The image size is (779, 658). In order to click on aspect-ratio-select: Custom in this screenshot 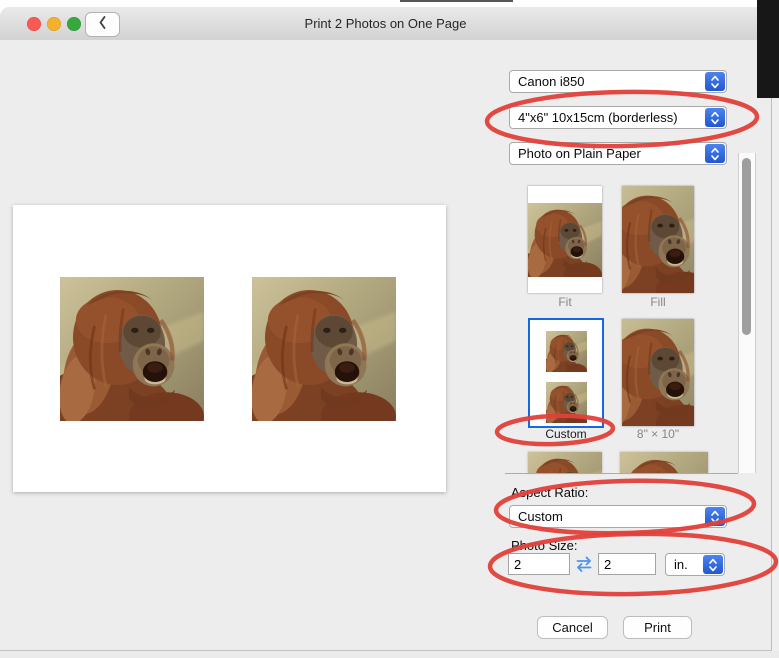, I will do `click(618, 516)`.